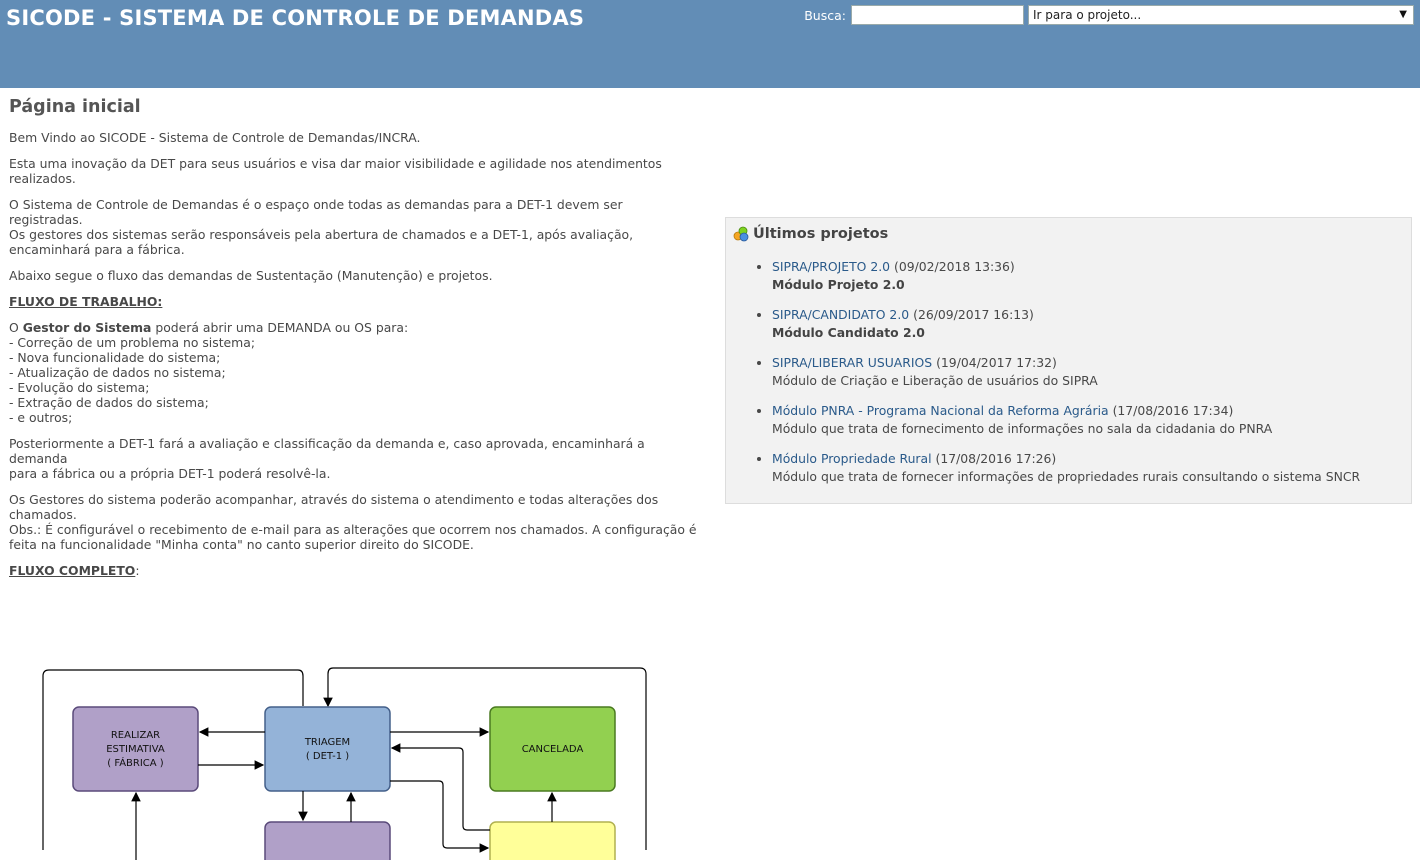 This screenshot has width=1420, height=860. I want to click on quick-search: Busca: Ir para o projeto... ▼, so click(1109, 15).